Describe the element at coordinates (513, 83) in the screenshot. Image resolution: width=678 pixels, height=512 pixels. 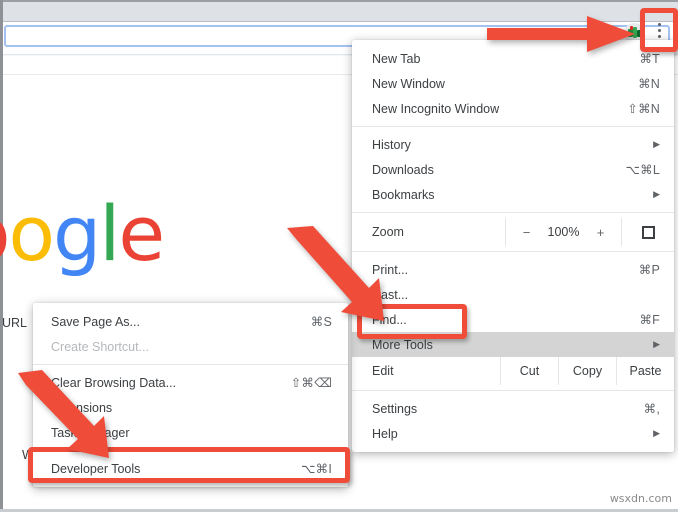
I see `menu-item-new-window: New Window ⌘N` at that location.